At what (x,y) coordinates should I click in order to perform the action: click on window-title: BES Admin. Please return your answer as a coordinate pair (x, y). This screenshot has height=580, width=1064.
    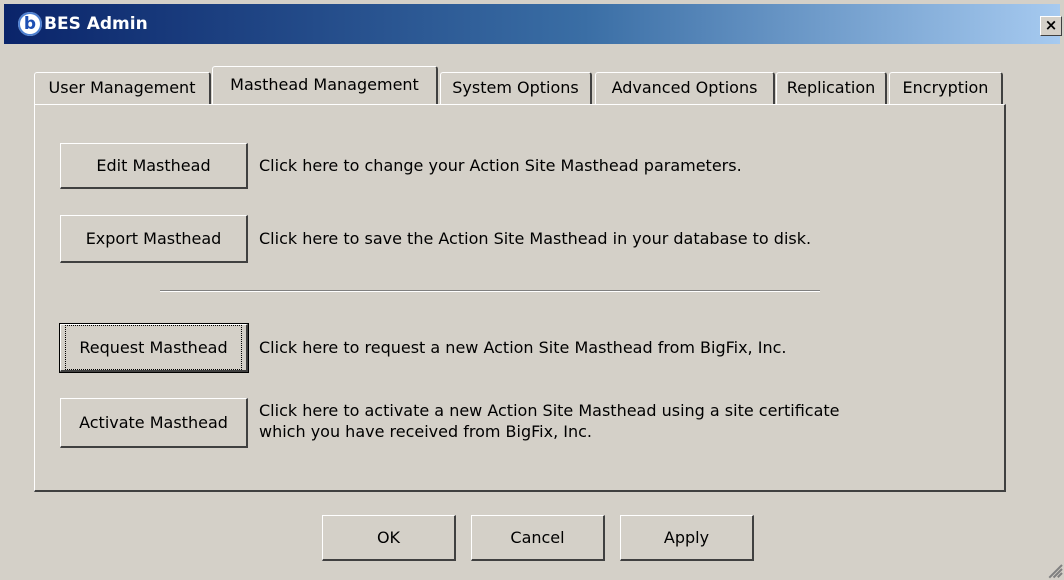
    Looking at the image, I should click on (96, 24).